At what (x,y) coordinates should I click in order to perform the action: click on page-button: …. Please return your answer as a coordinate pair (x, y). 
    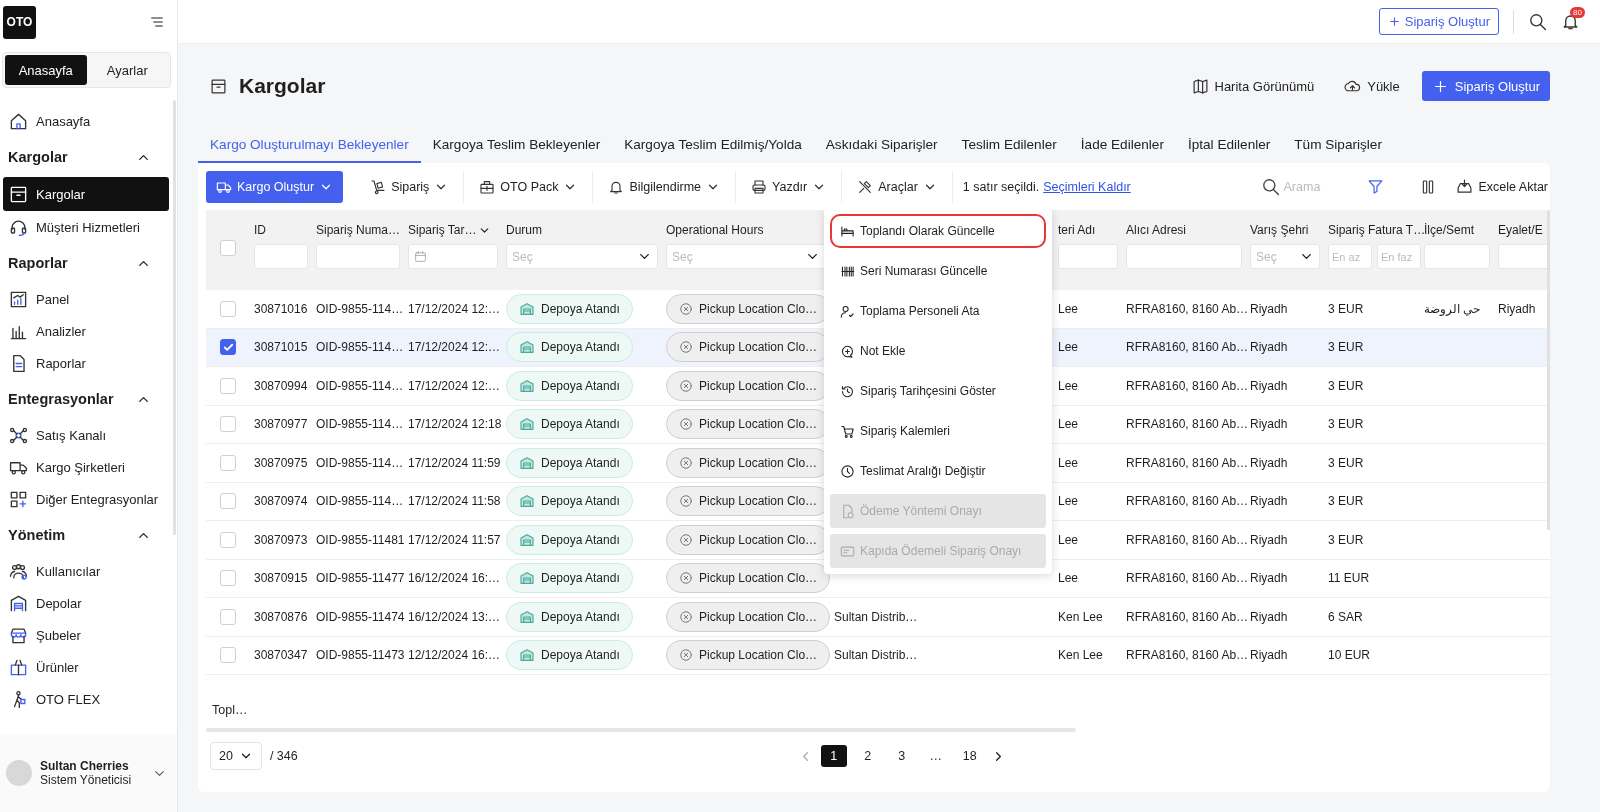
    Looking at the image, I should click on (935, 756).